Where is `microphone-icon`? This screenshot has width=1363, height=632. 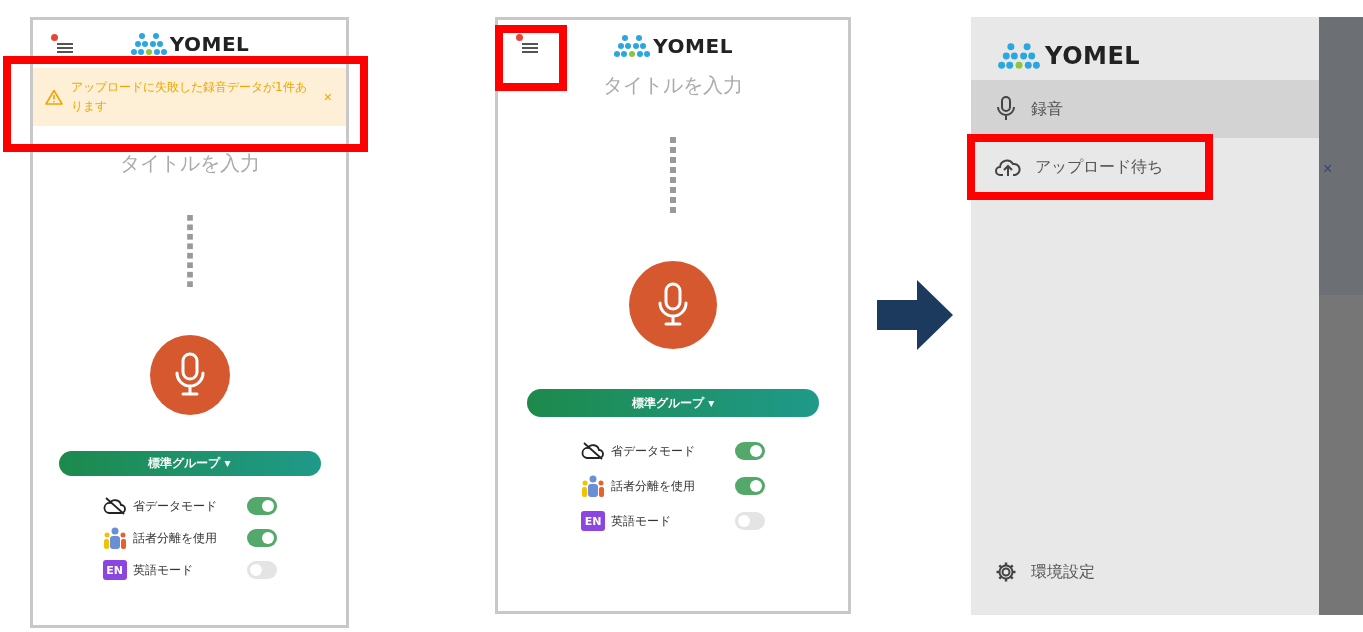 microphone-icon is located at coordinates (1006, 109).